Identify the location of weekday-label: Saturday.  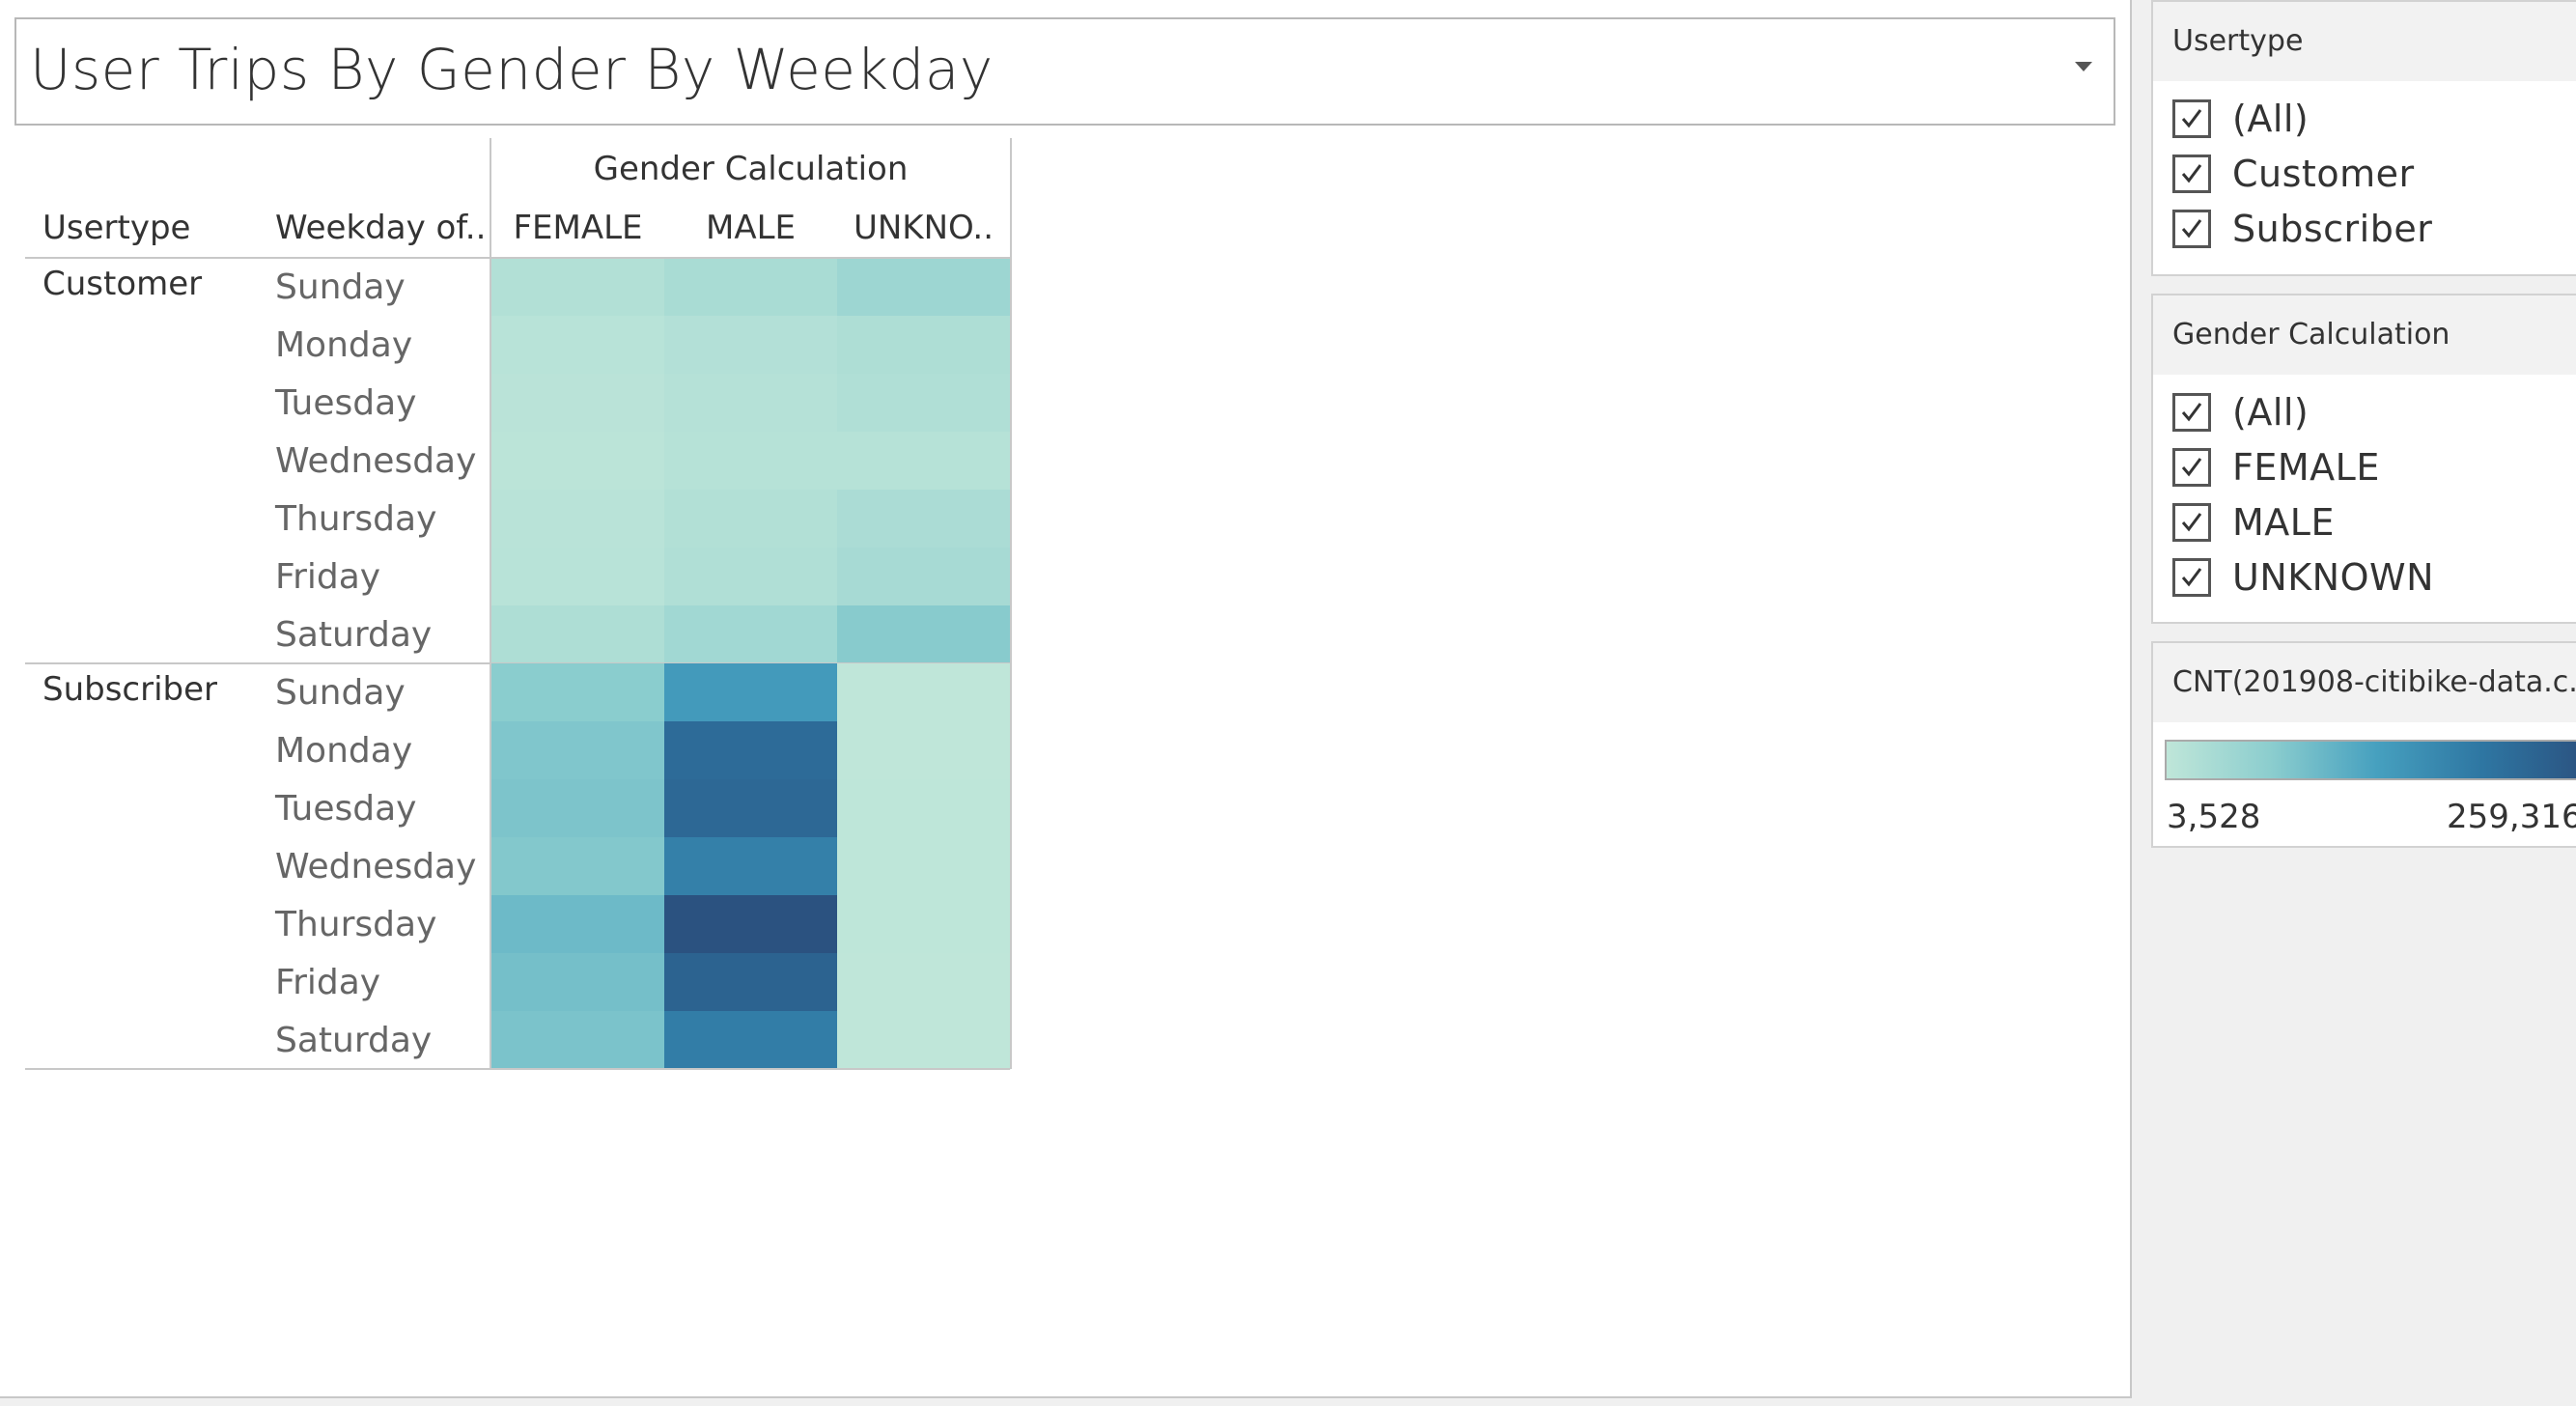
(354, 635).